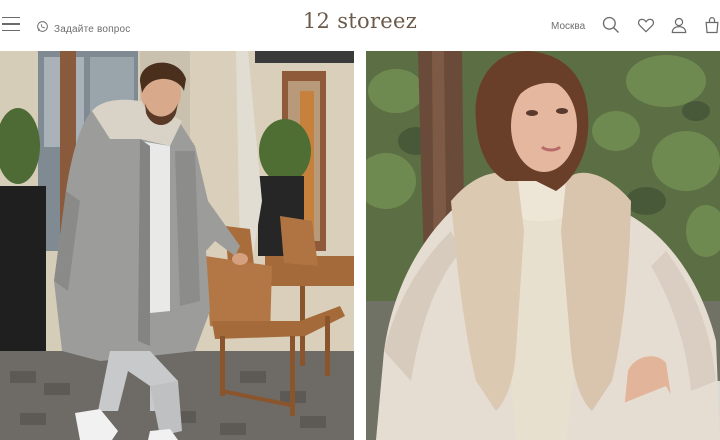 This screenshot has width=720, height=440. Describe the element at coordinates (42, 29) in the screenshot. I see `whatsapp-icon` at that location.